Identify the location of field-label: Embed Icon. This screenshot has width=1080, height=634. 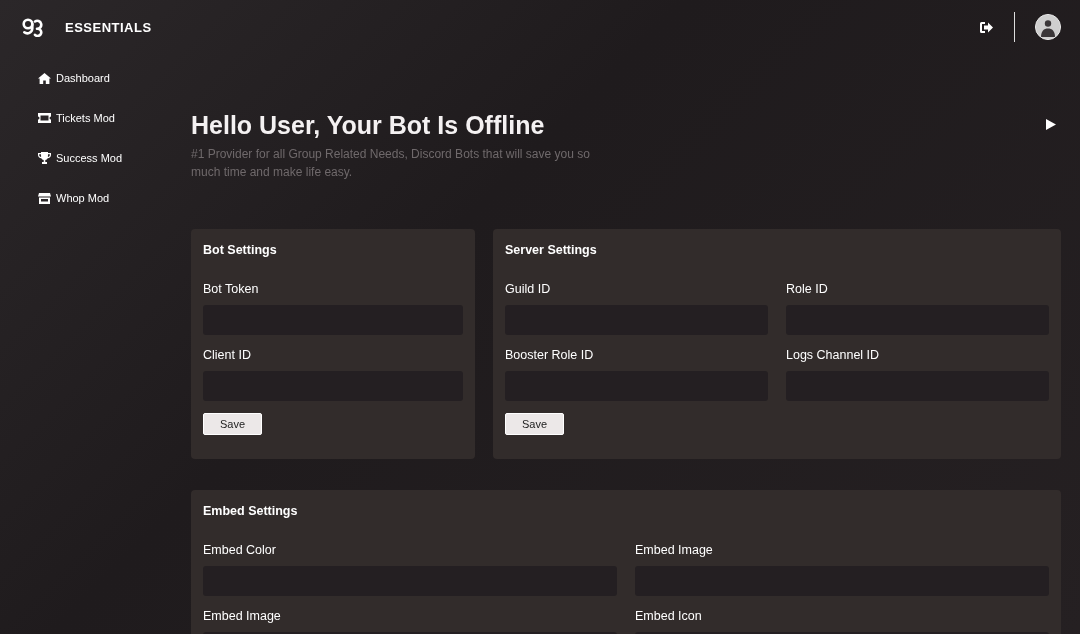
(669, 616).